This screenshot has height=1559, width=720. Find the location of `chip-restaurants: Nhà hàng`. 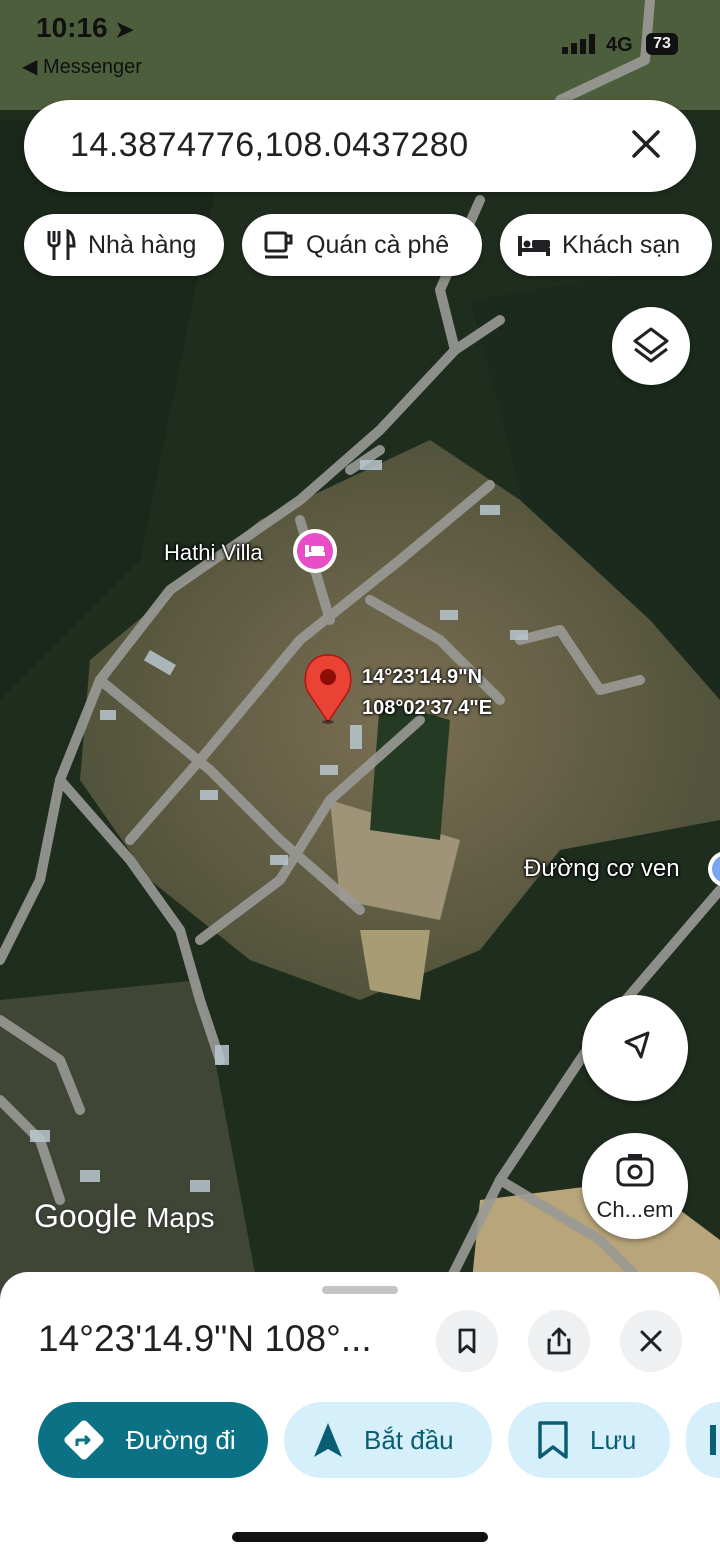

chip-restaurants: Nhà hàng is located at coordinates (124, 245).